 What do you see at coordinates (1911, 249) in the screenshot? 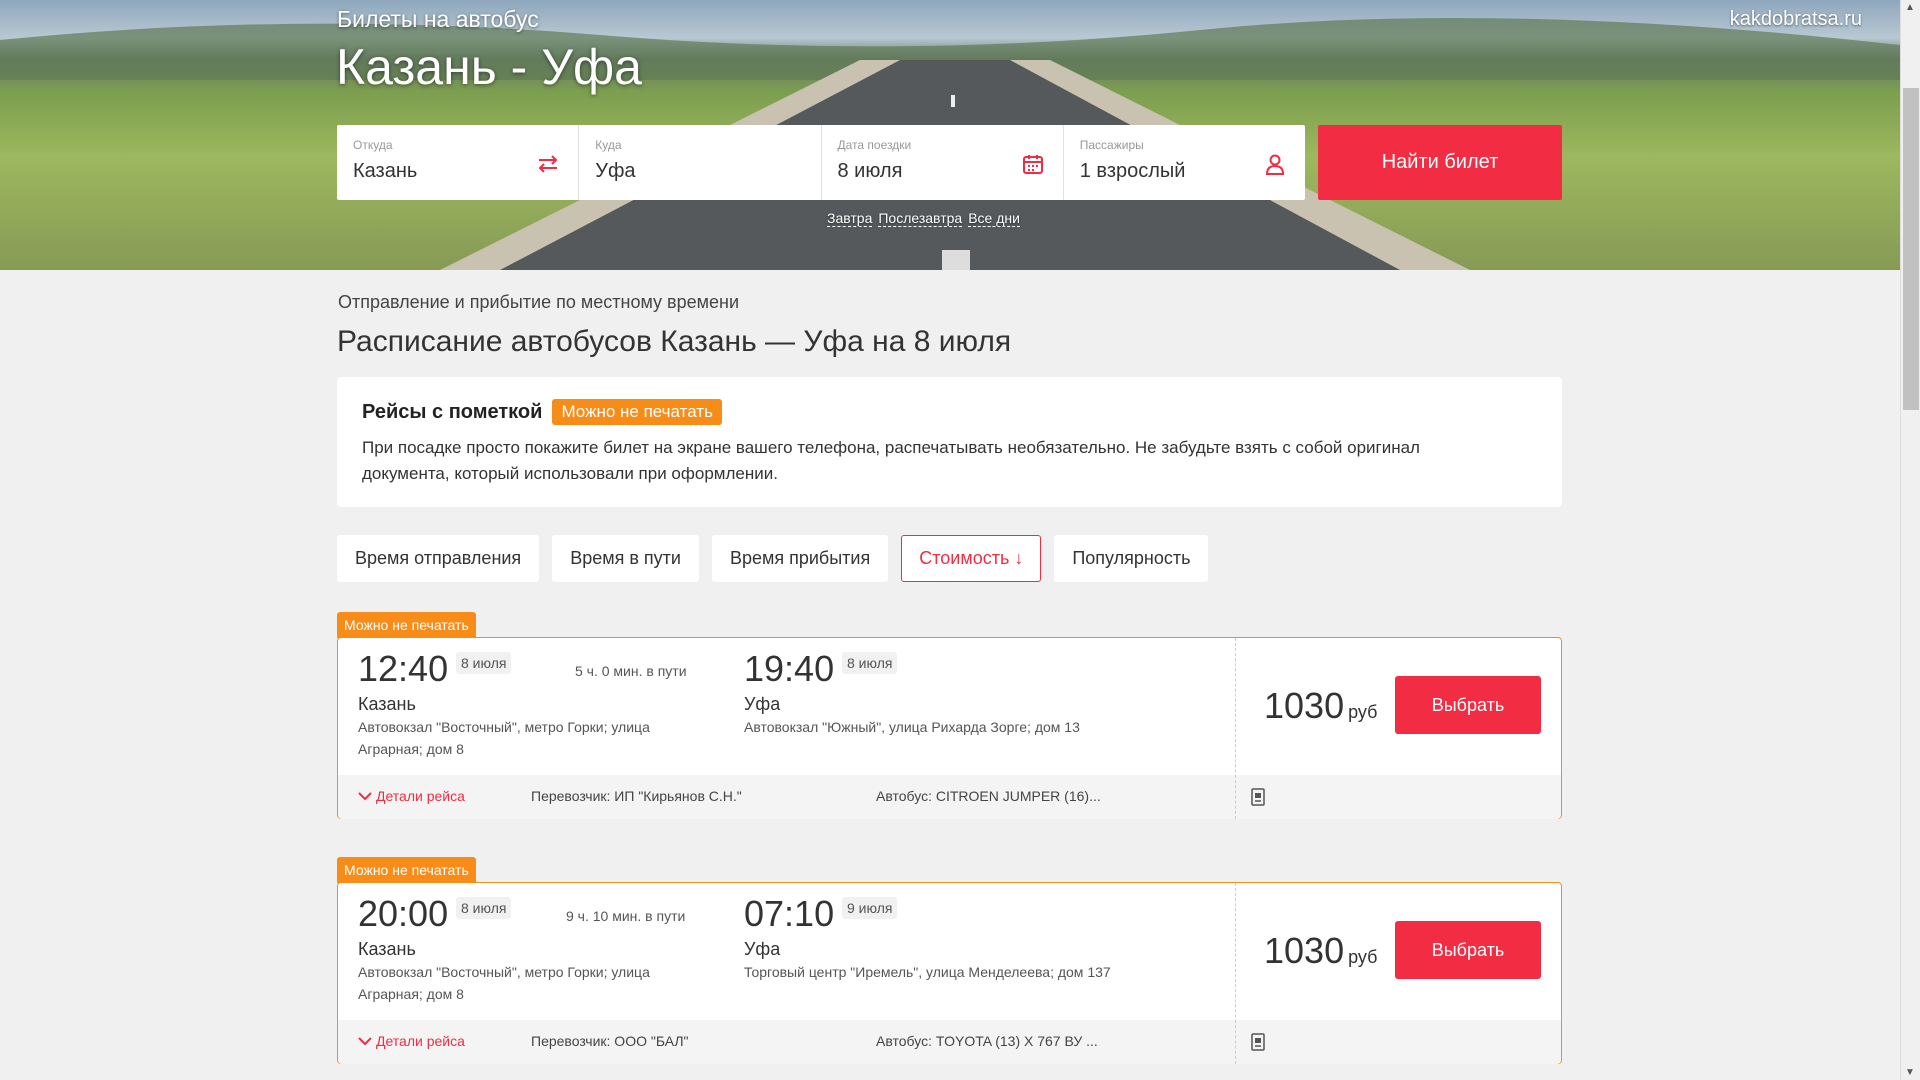
I see `scrollbar-thumb` at bounding box center [1911, 249].